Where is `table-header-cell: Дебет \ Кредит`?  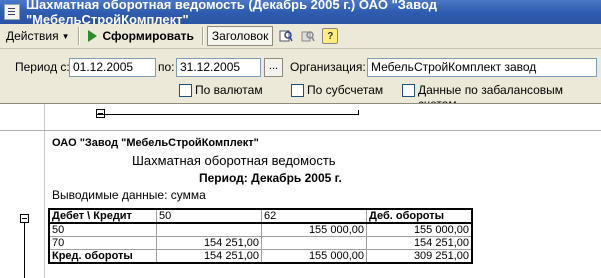 table-header-cell: Дебет \ Кредит is located at coordinates (102, 216).